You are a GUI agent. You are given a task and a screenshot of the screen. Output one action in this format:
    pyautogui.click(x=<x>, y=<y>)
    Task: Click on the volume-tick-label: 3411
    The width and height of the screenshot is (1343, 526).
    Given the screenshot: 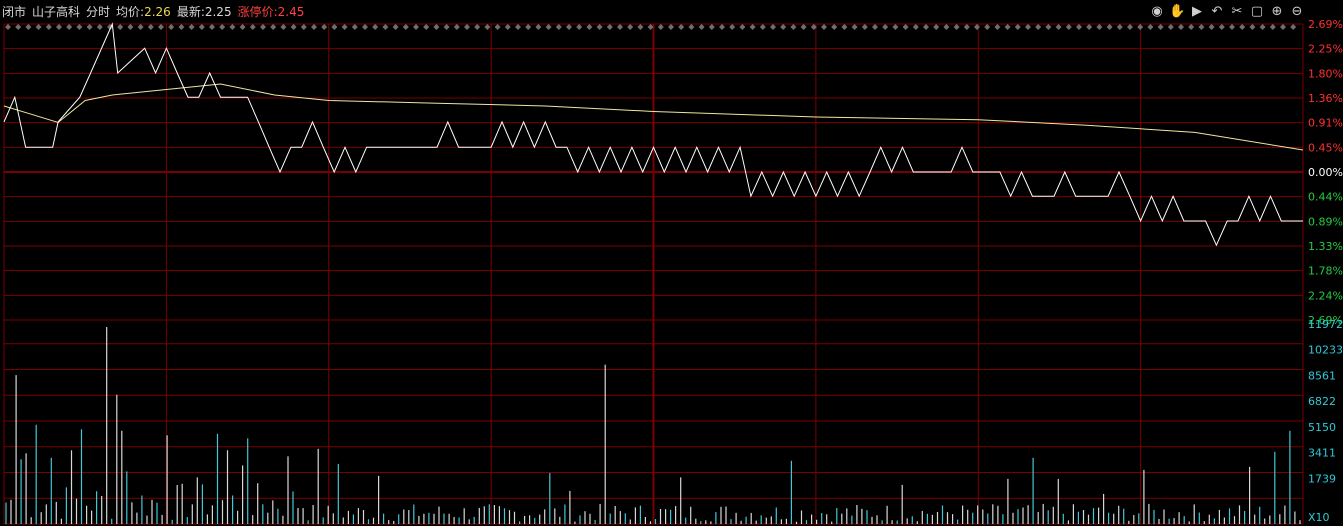 What is the action you would take?
    pyautogui.click(x=1322, y=453)
    